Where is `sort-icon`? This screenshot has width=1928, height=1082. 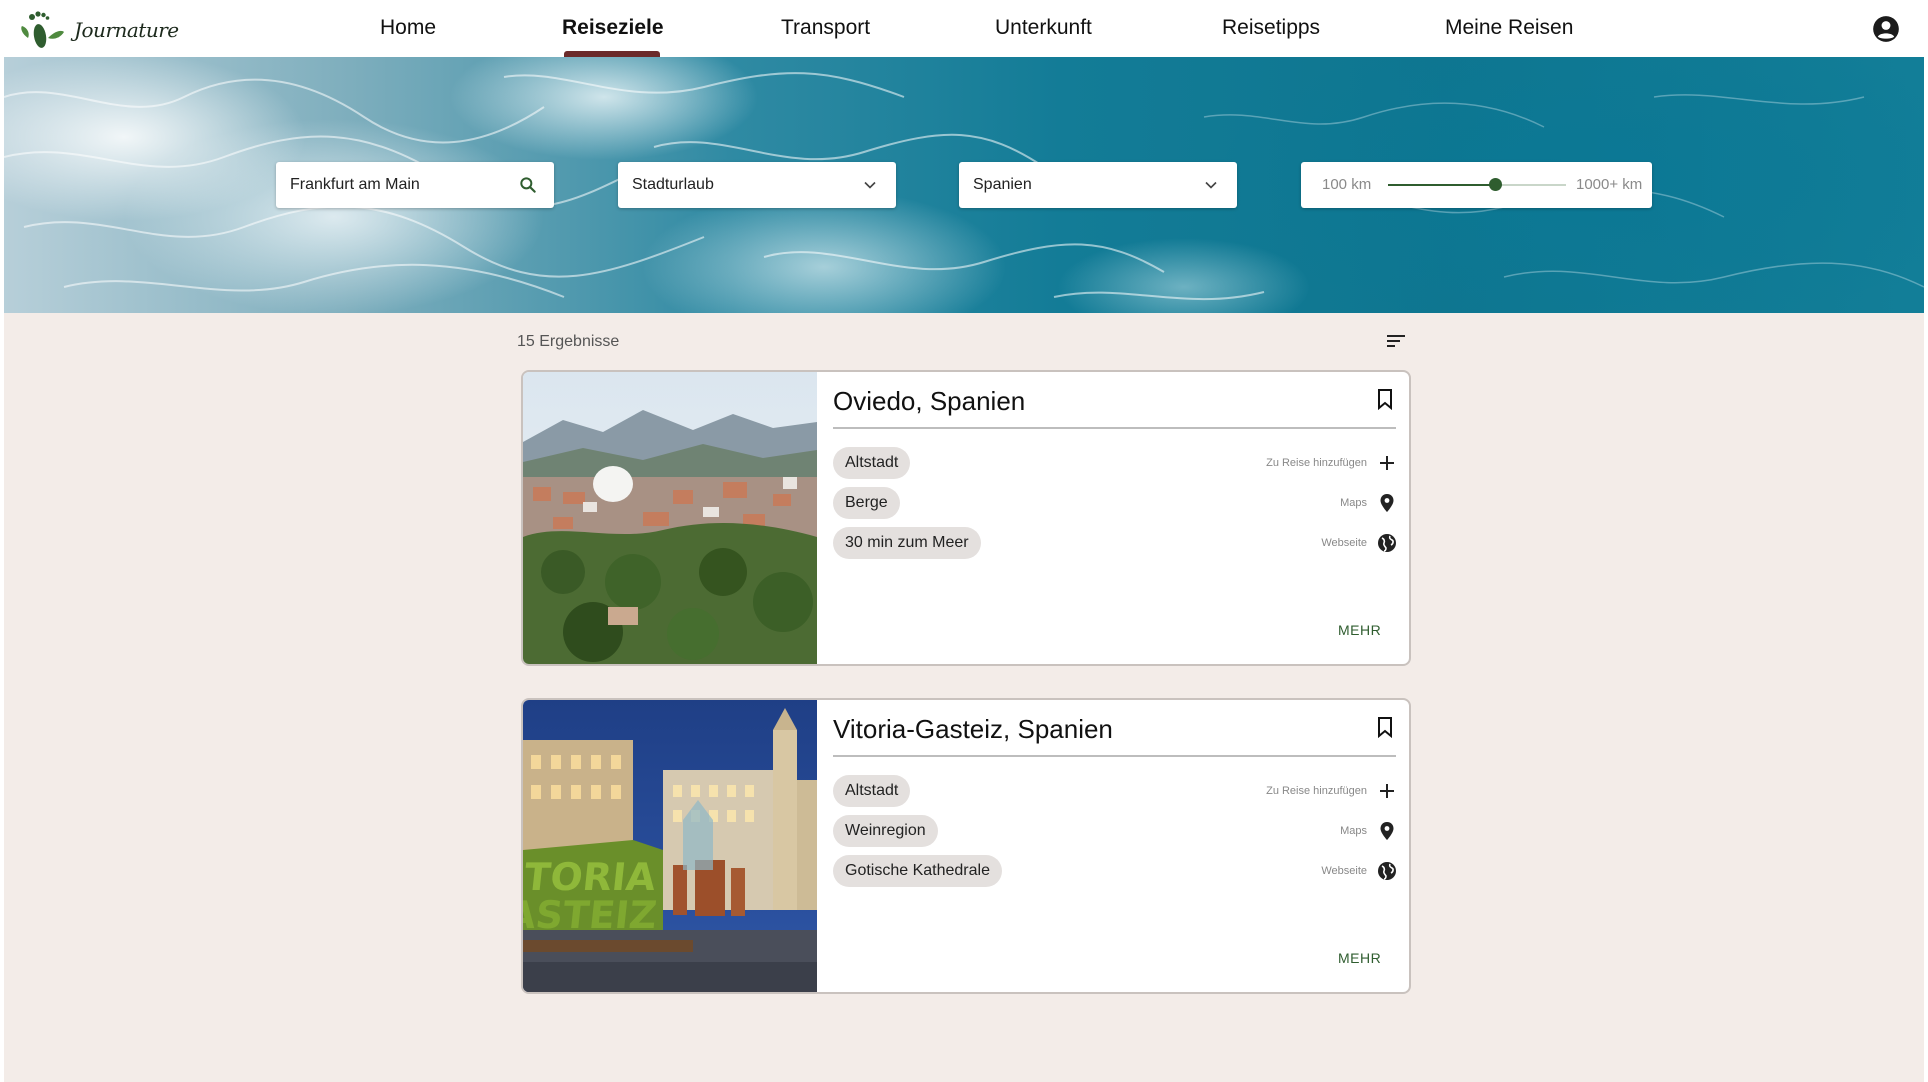 sort-icon is located at coordinates (1396, 341).